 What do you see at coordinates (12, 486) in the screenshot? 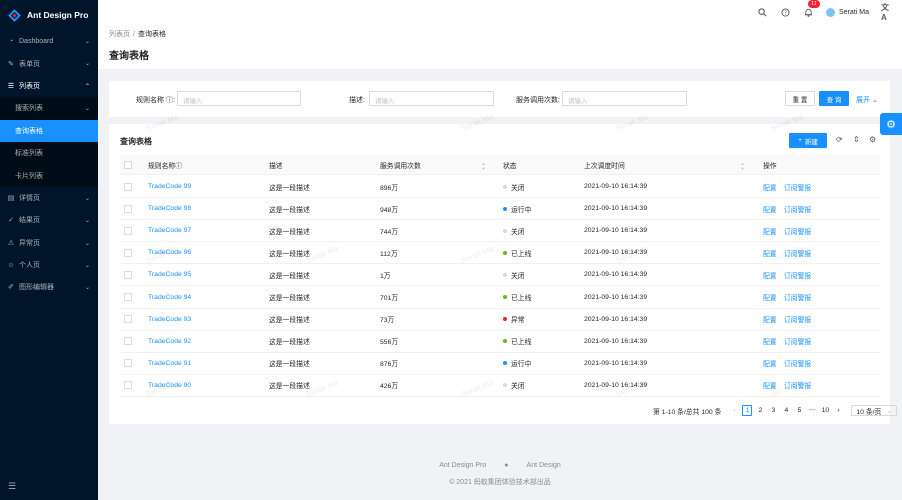
I see `collapse-menu-icon: ☰` at bounding box center [12, 486].